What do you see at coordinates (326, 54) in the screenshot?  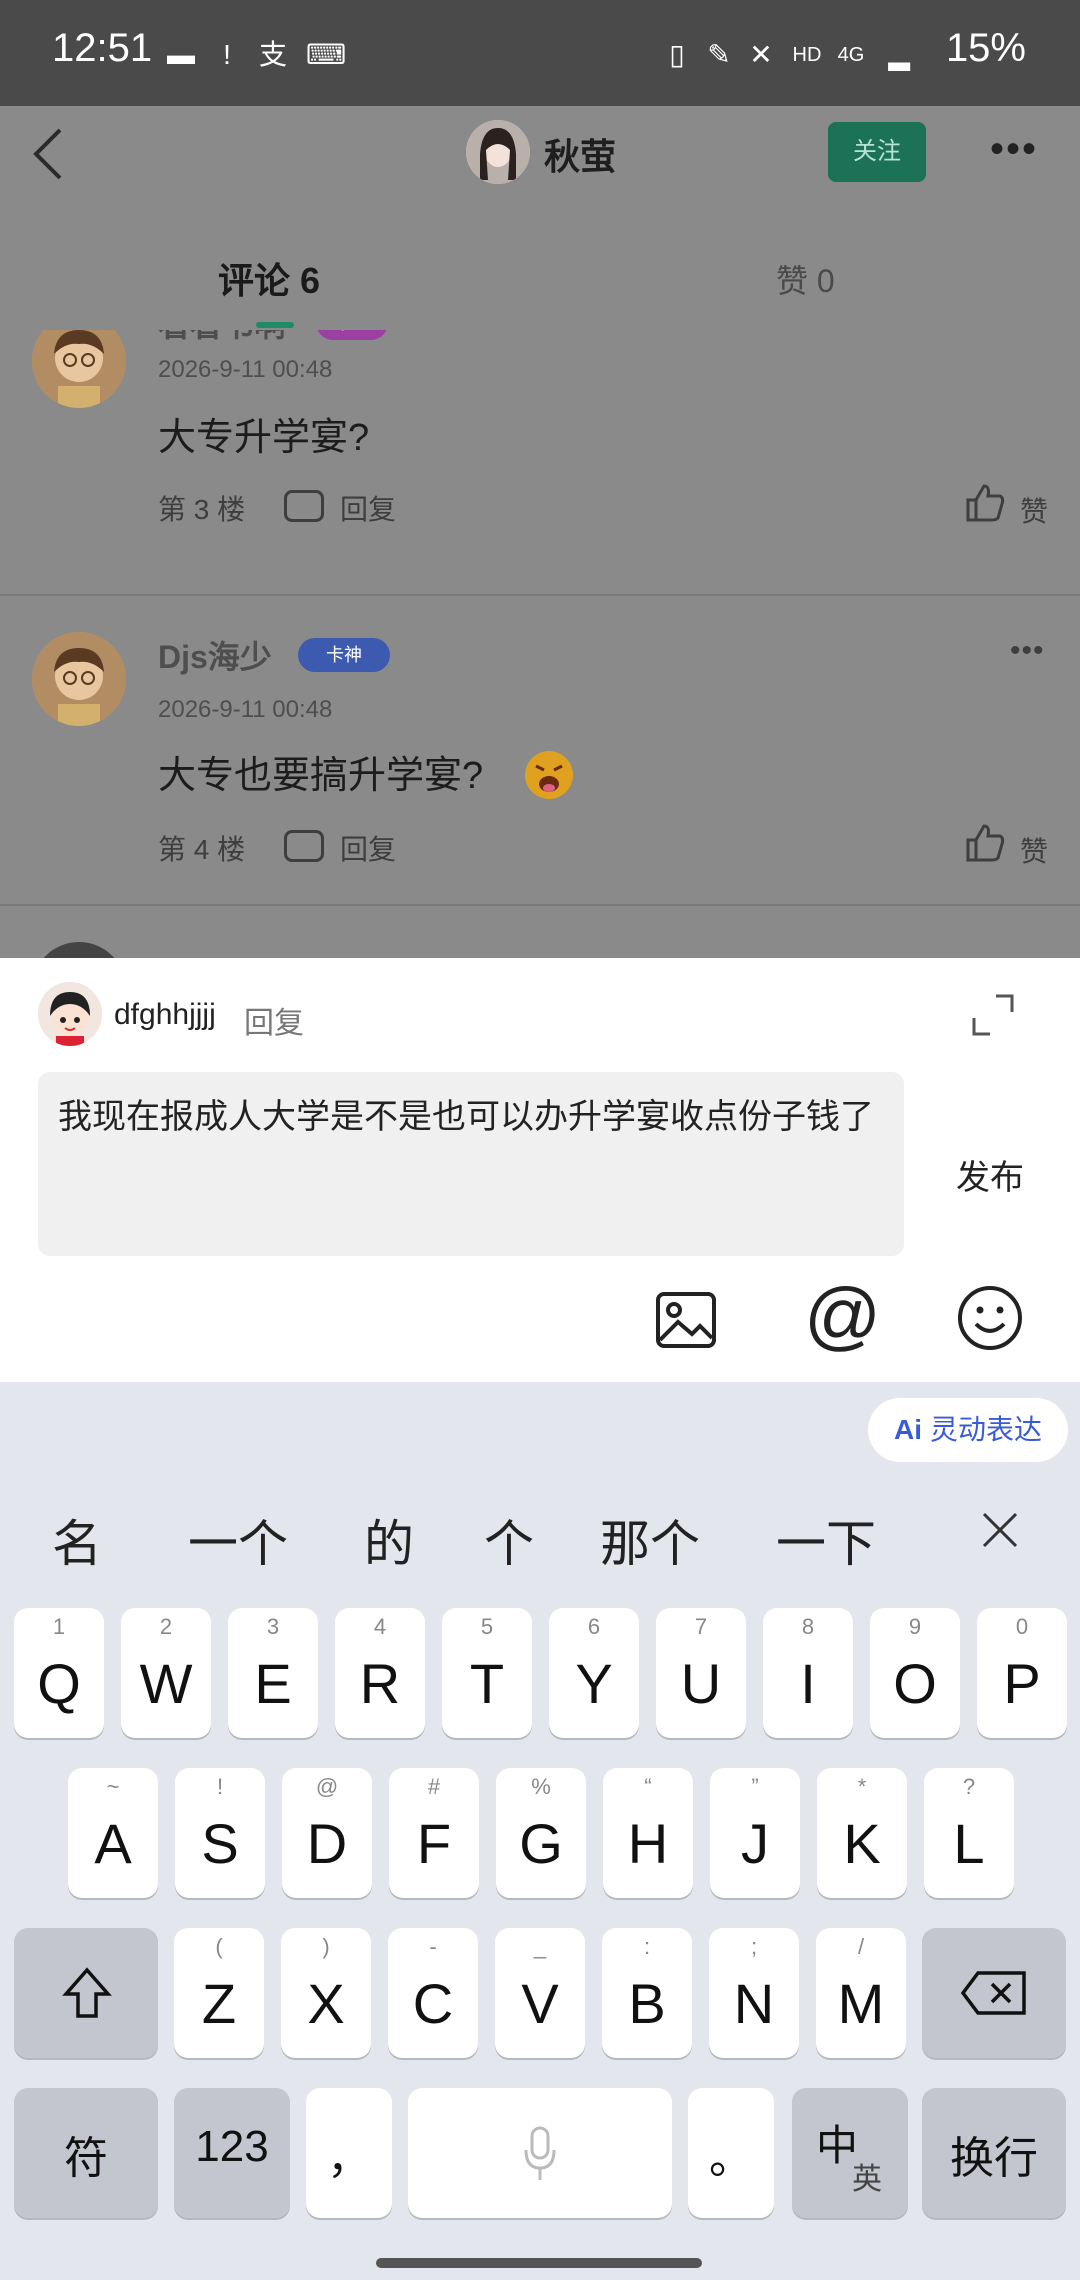 I see `keyboard-icon: ⌨` at bounding box center [326, 54].